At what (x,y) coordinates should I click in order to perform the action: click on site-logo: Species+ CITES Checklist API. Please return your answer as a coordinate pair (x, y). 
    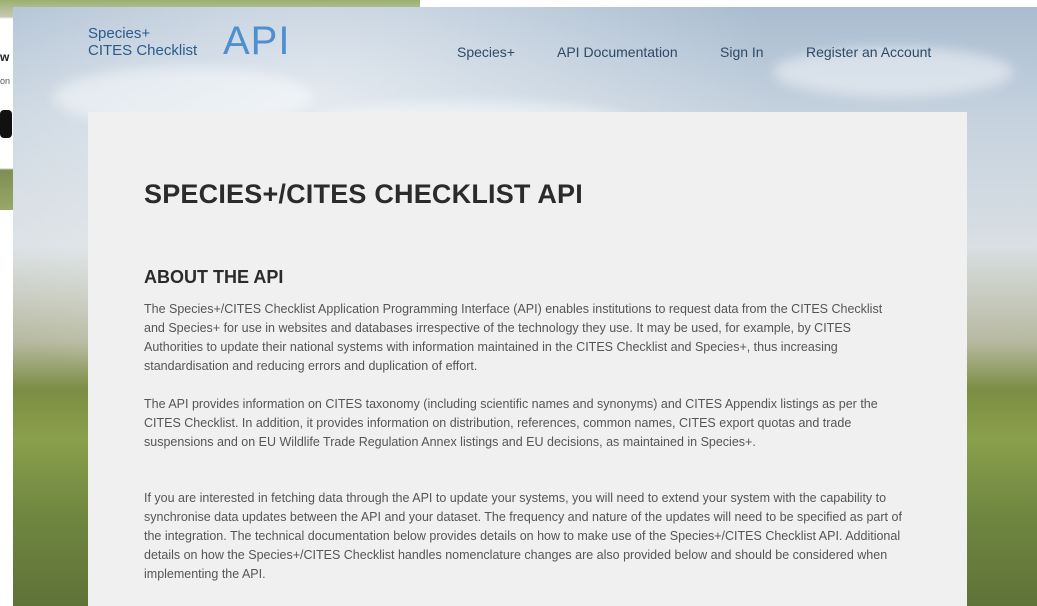
    Looking at the image, I should click on (188, 41).